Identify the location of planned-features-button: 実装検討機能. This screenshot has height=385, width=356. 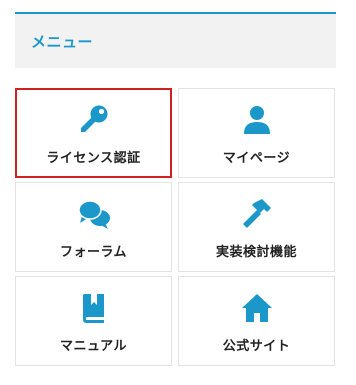
(256, 227).